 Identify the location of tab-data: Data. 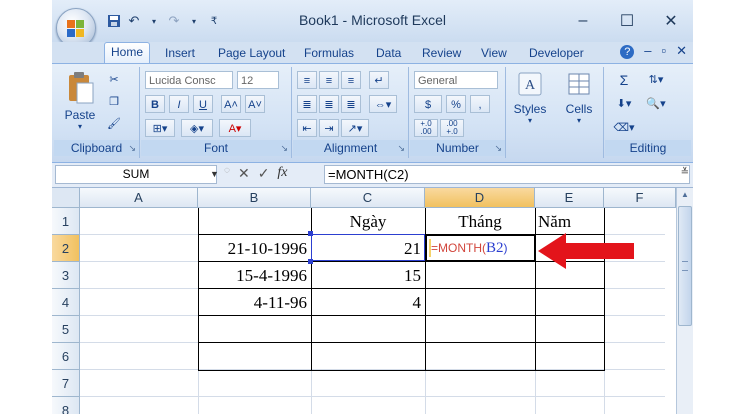
(388, 53).